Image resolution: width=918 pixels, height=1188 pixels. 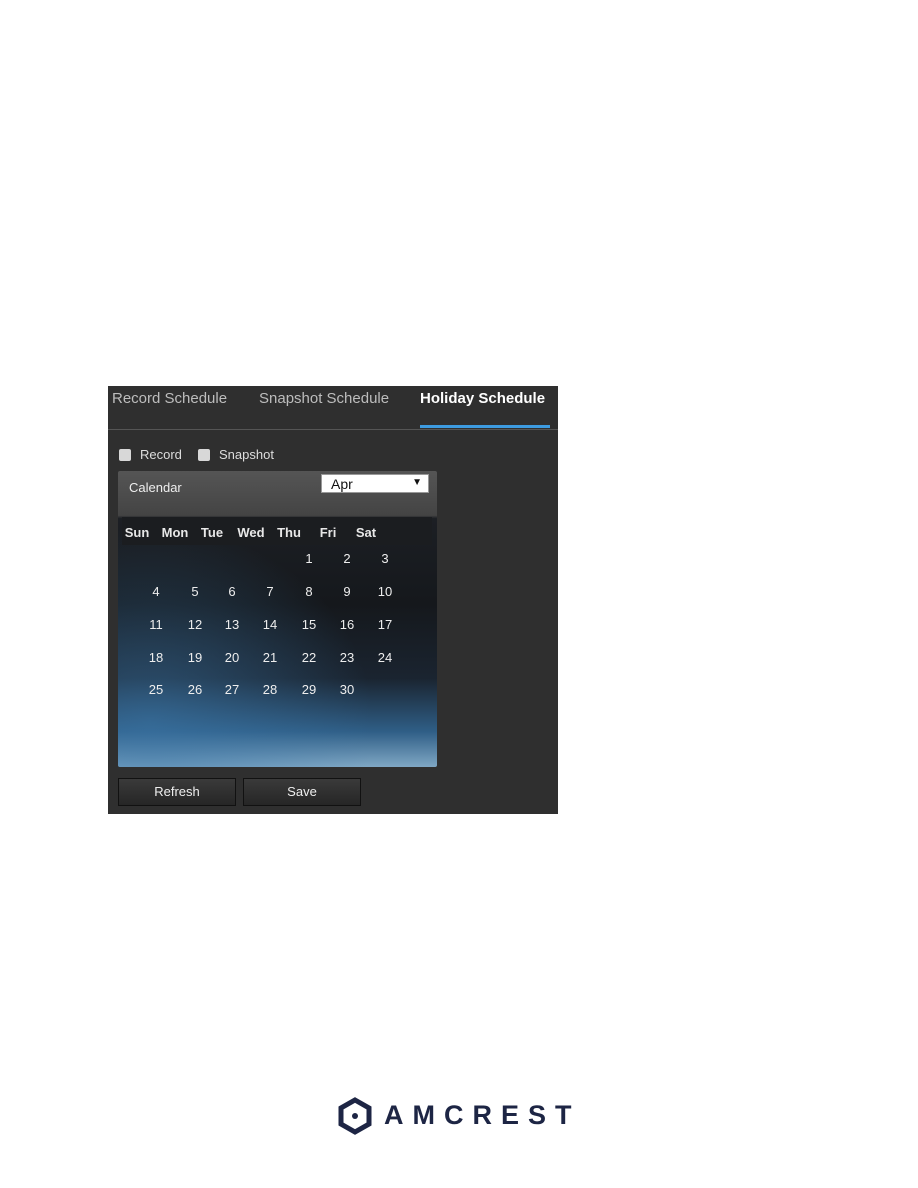 I want to click on calendar-day: 3, so click(x=384, y=558).